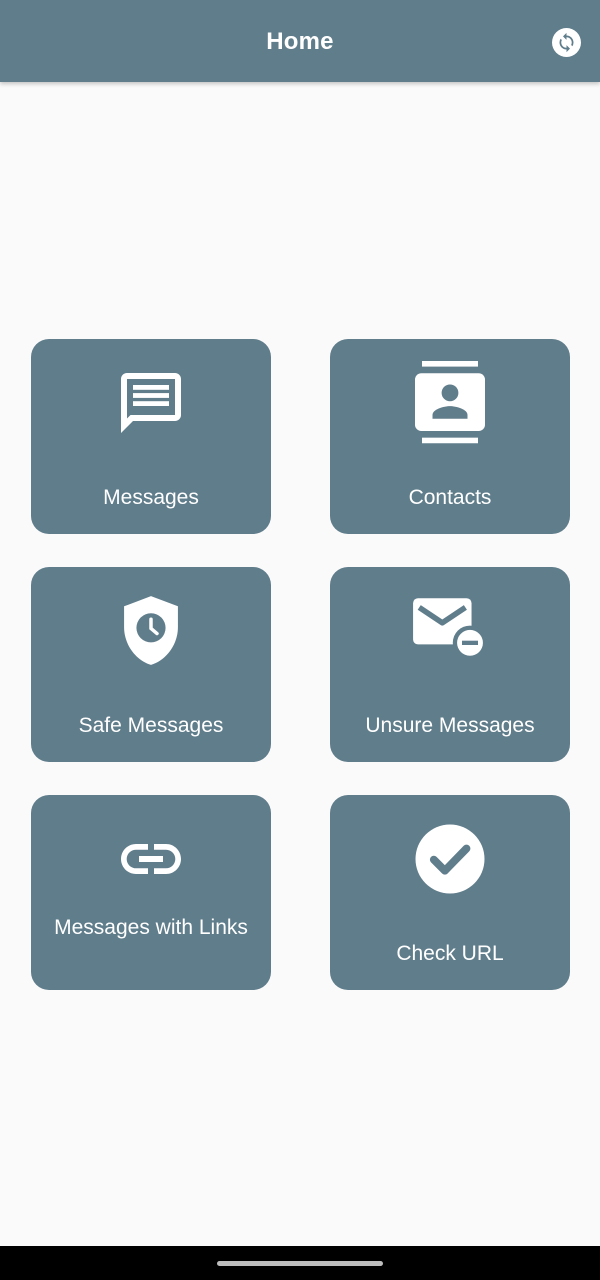  Describe the element at coordinates (151, 403) in the screenshot. I see `message-icon` at that location.